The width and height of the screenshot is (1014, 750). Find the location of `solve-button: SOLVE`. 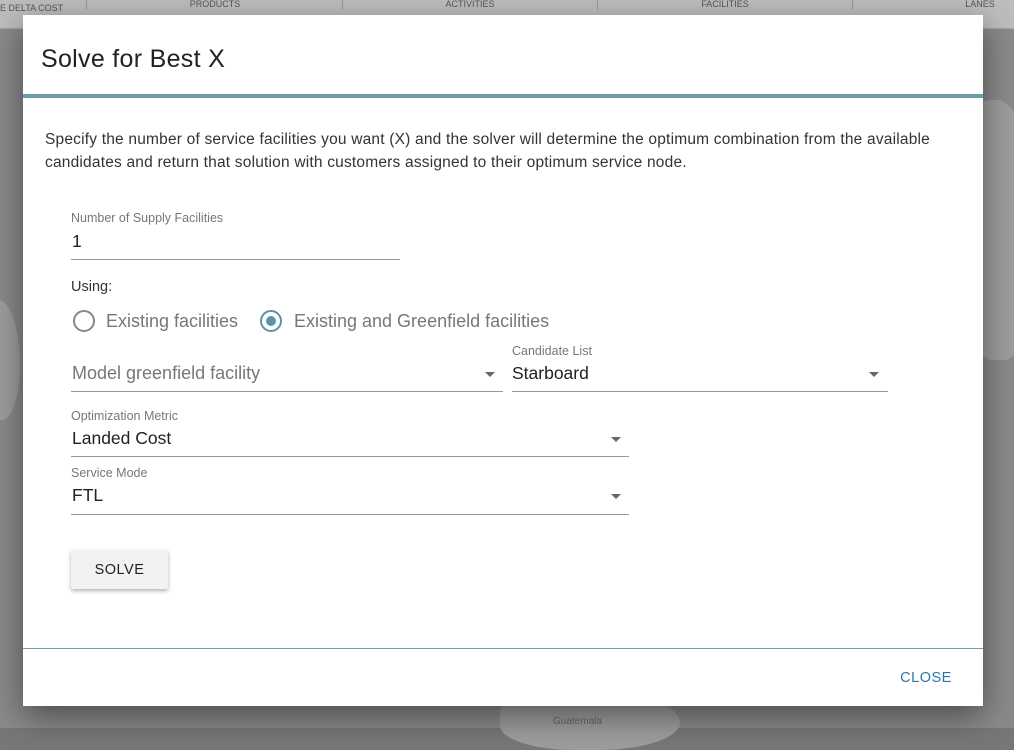

solve-button: SOLVE is located at coordinates (119, 569).